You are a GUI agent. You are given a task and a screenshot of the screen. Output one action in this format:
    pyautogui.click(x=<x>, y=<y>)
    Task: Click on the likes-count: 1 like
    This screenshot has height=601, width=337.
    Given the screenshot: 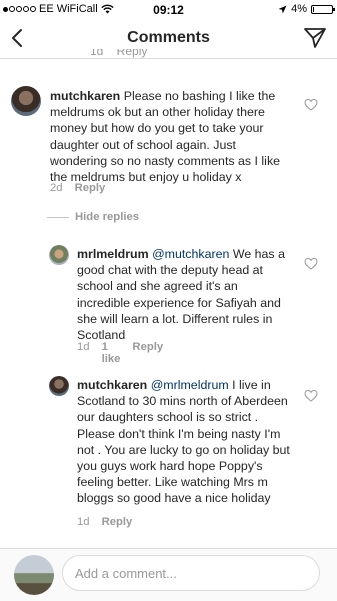 What is the action you would take?
    pyautogui.click(x=111, y=353)
    